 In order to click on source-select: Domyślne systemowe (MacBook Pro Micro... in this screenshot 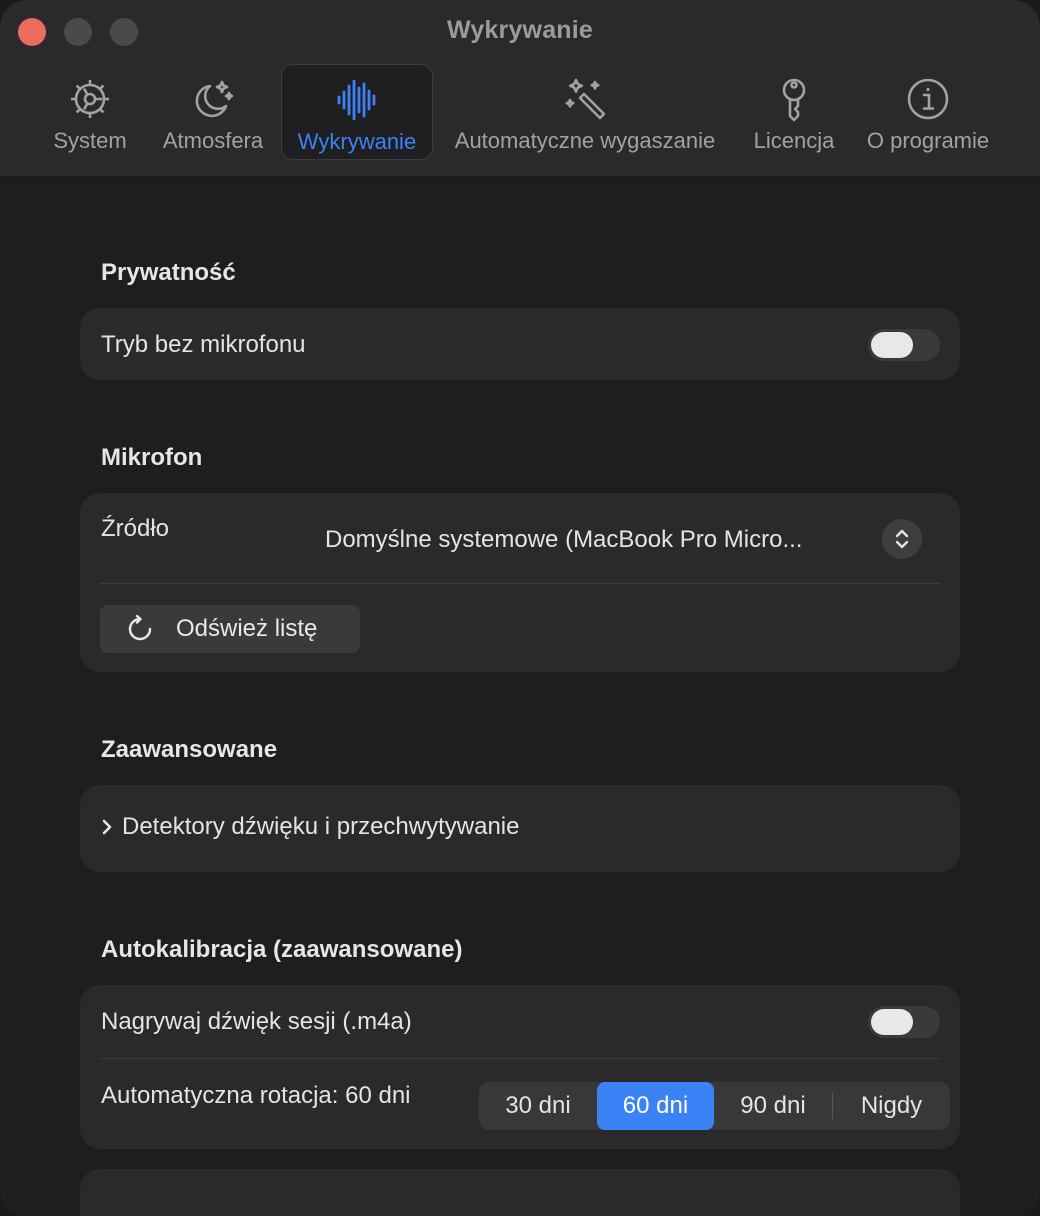, I will do `click(563, 540)`.